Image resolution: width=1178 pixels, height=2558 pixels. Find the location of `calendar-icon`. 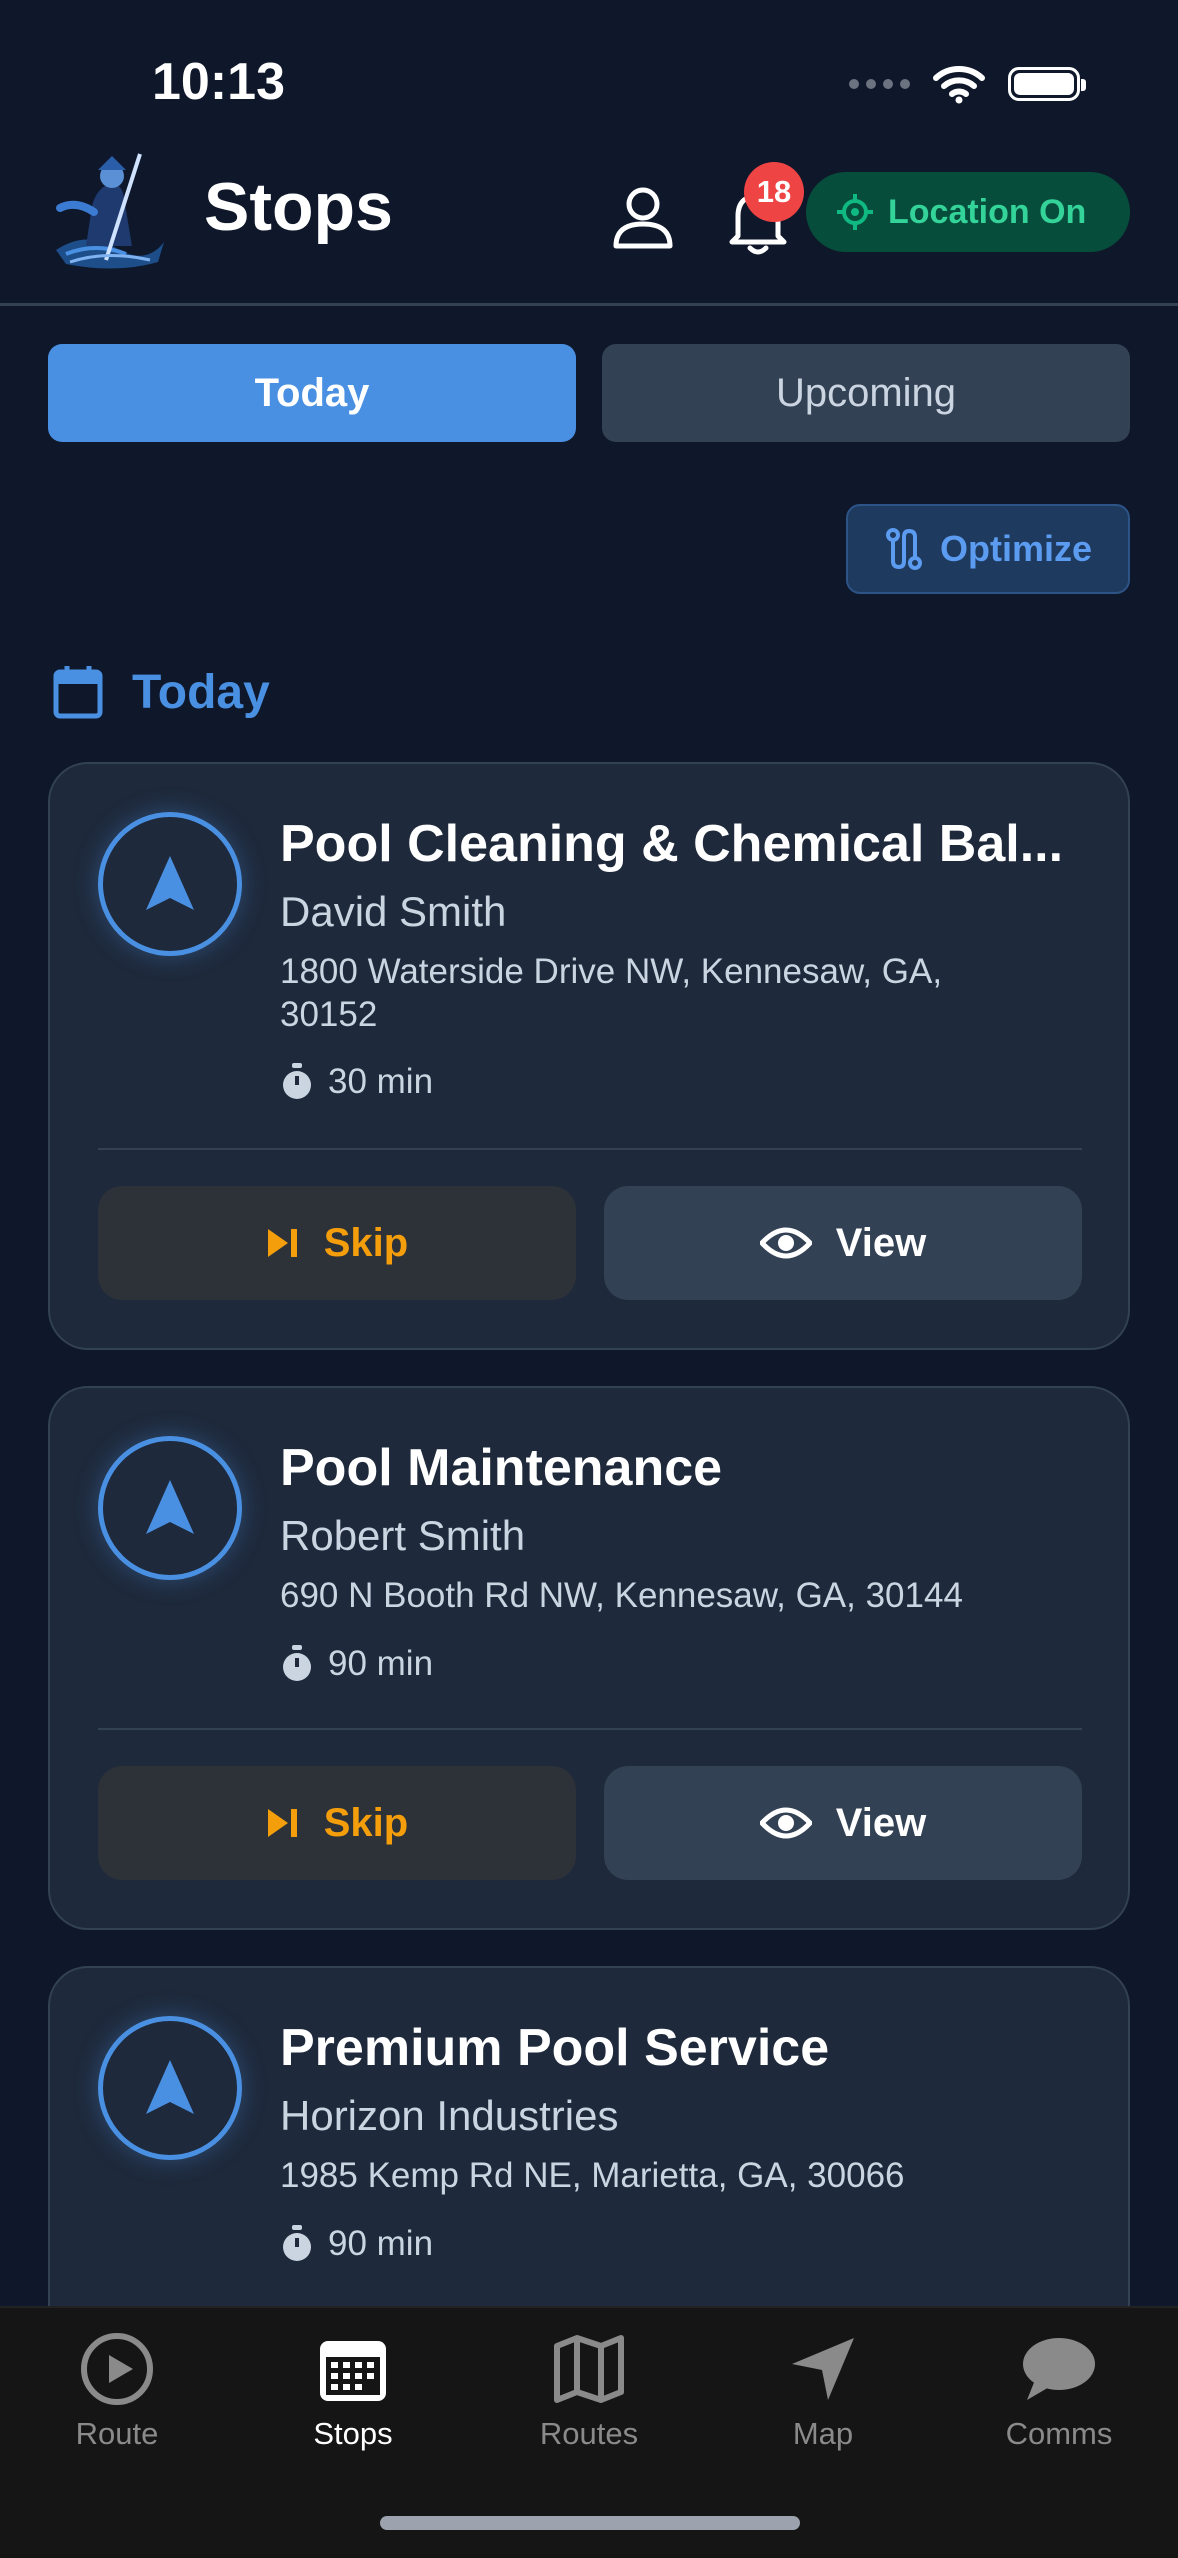

calendar-icon is located at coordinates (78, 692).